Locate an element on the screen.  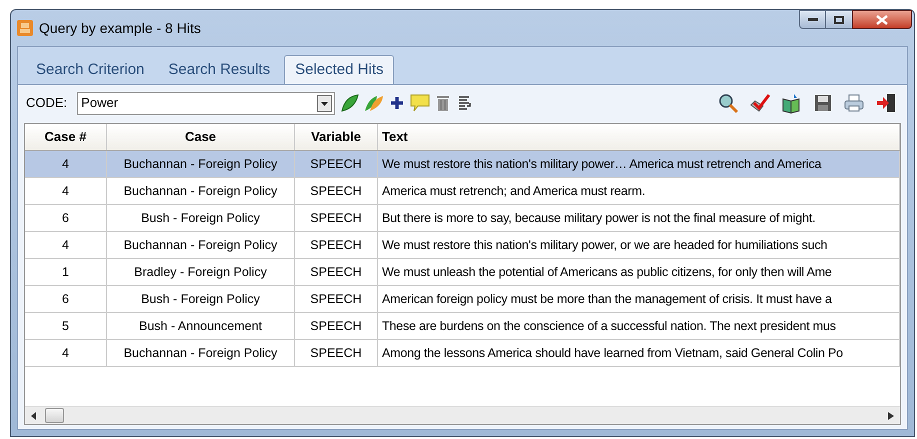
magnifier-icon is located at coordinates (728, 103).